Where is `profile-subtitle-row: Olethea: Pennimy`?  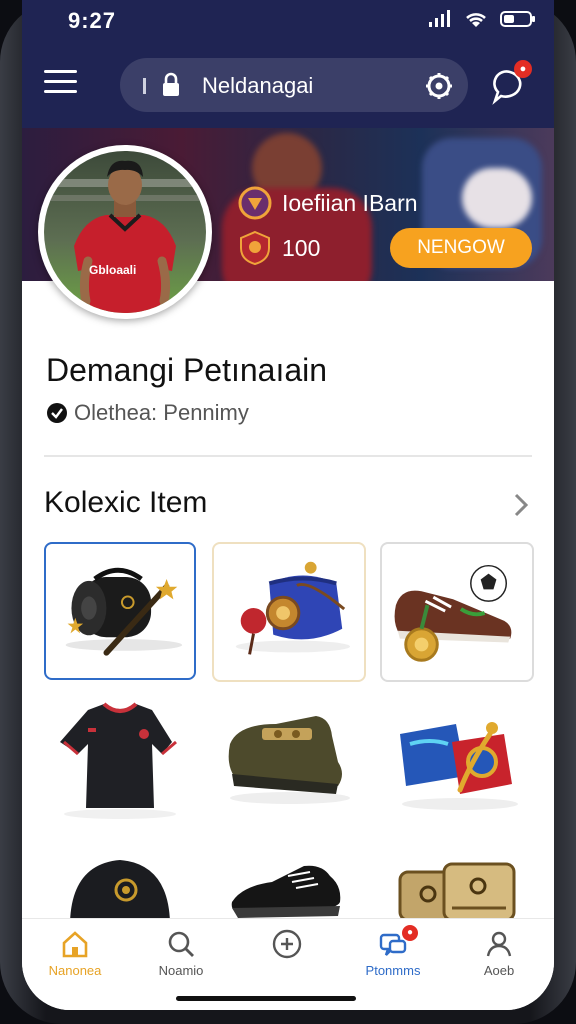 profile-subtitle-row: Olethea: Pennimy is located at coordinates (147, 413).